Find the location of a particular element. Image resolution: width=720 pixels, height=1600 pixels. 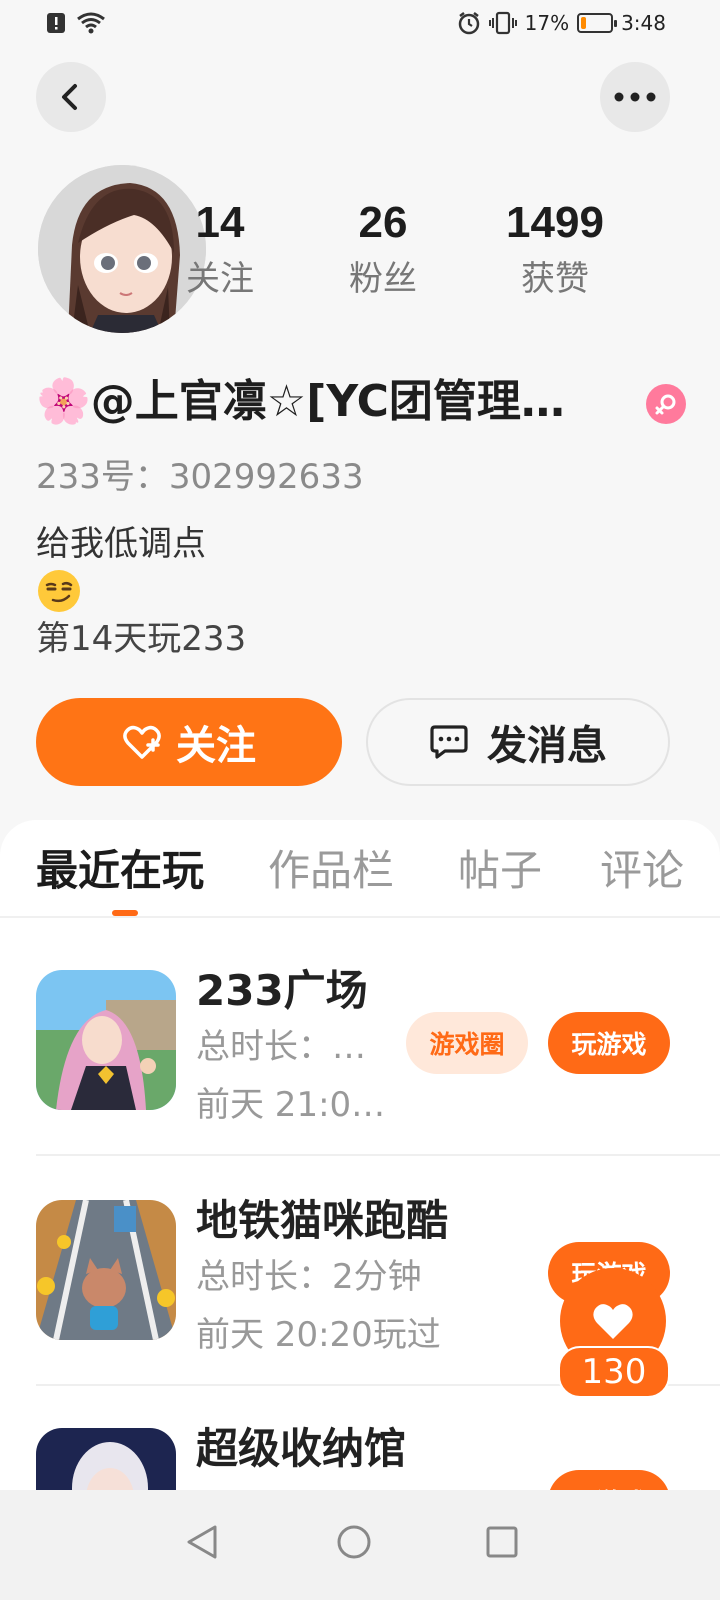

floating-like-button: 130 is located at coordinates (614, 1334).